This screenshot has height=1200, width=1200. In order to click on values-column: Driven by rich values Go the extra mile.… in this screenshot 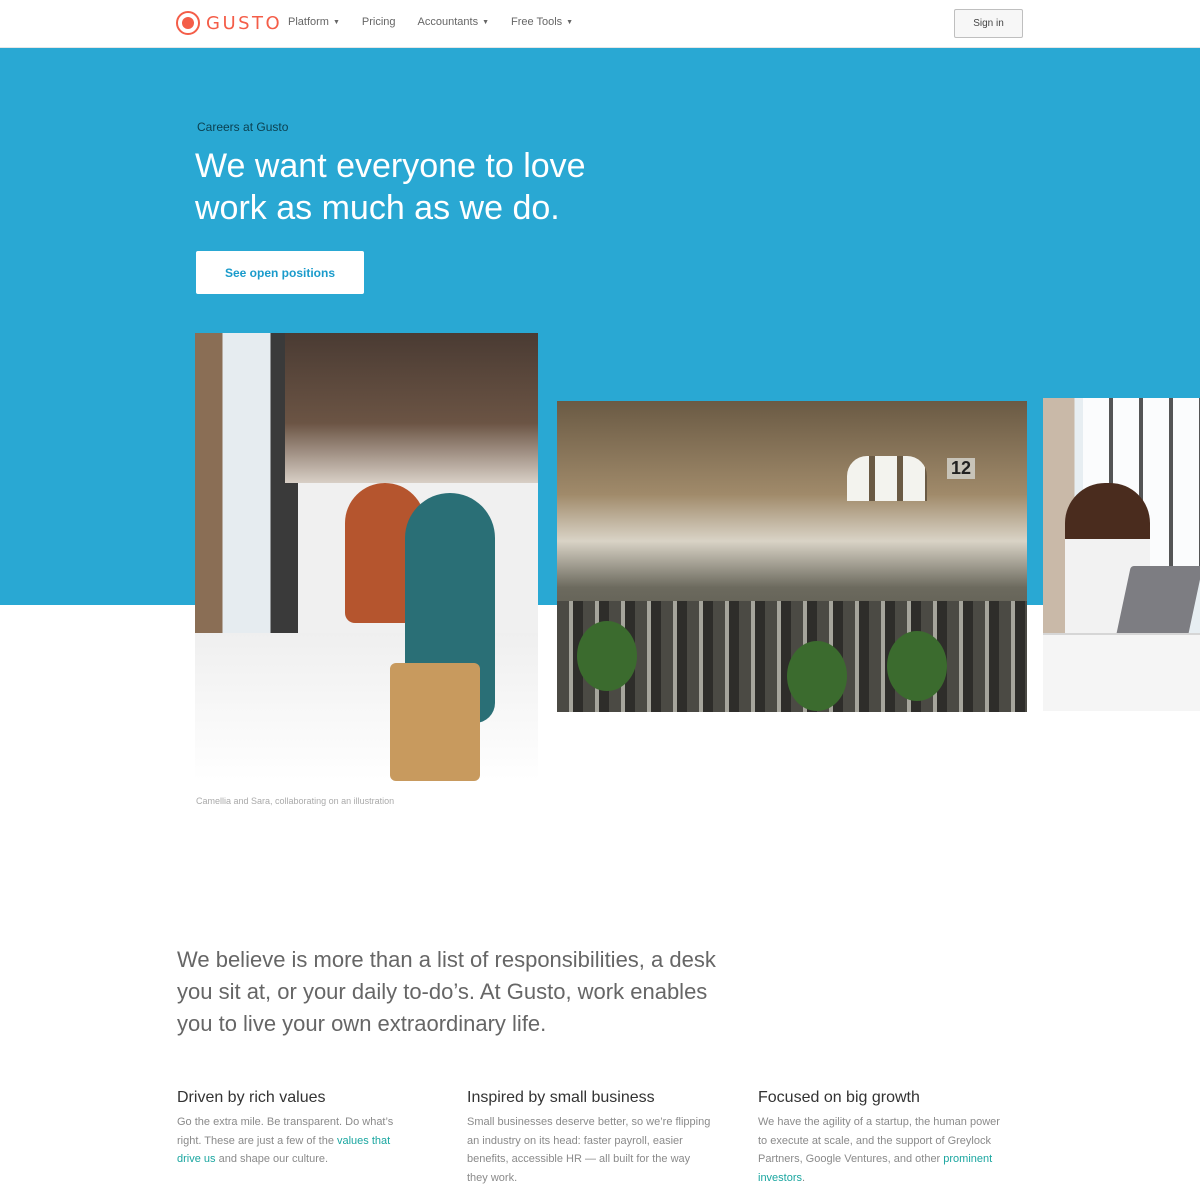, I will do `click(294, 1129)`.